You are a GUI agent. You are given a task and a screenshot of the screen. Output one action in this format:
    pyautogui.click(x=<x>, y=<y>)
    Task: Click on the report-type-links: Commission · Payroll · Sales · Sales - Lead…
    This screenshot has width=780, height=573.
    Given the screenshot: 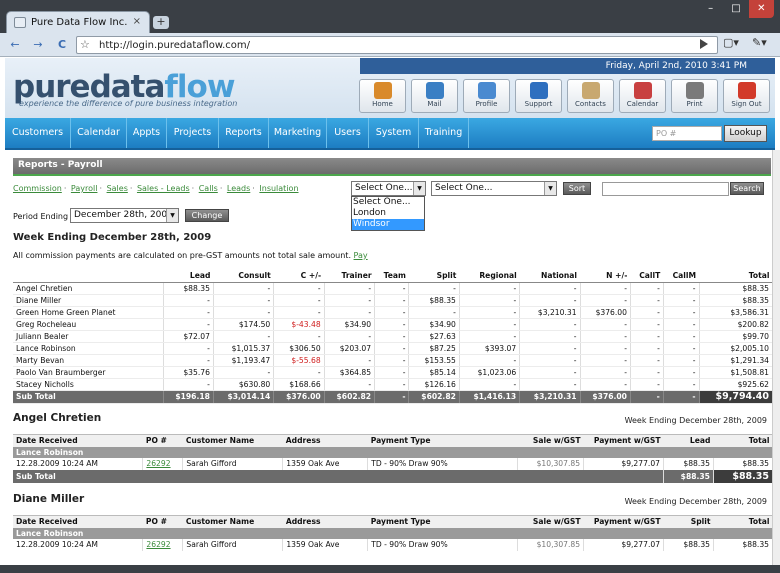 What is the action you would take?
    pyautogui.click(x=156, y=188)
    